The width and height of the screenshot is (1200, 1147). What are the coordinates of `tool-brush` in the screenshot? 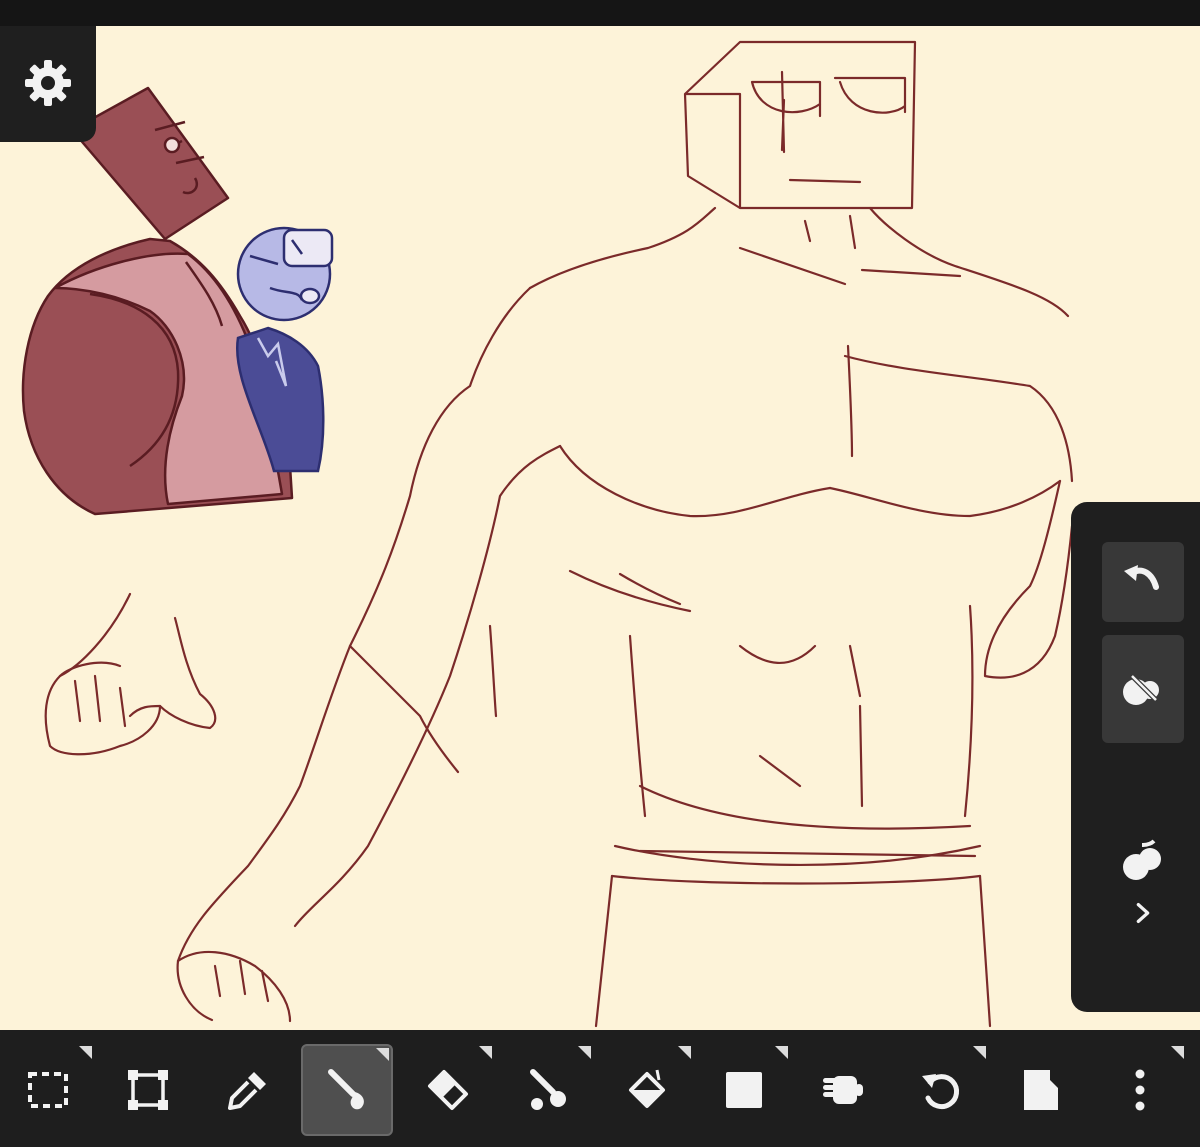 It's located at (347, 1090).